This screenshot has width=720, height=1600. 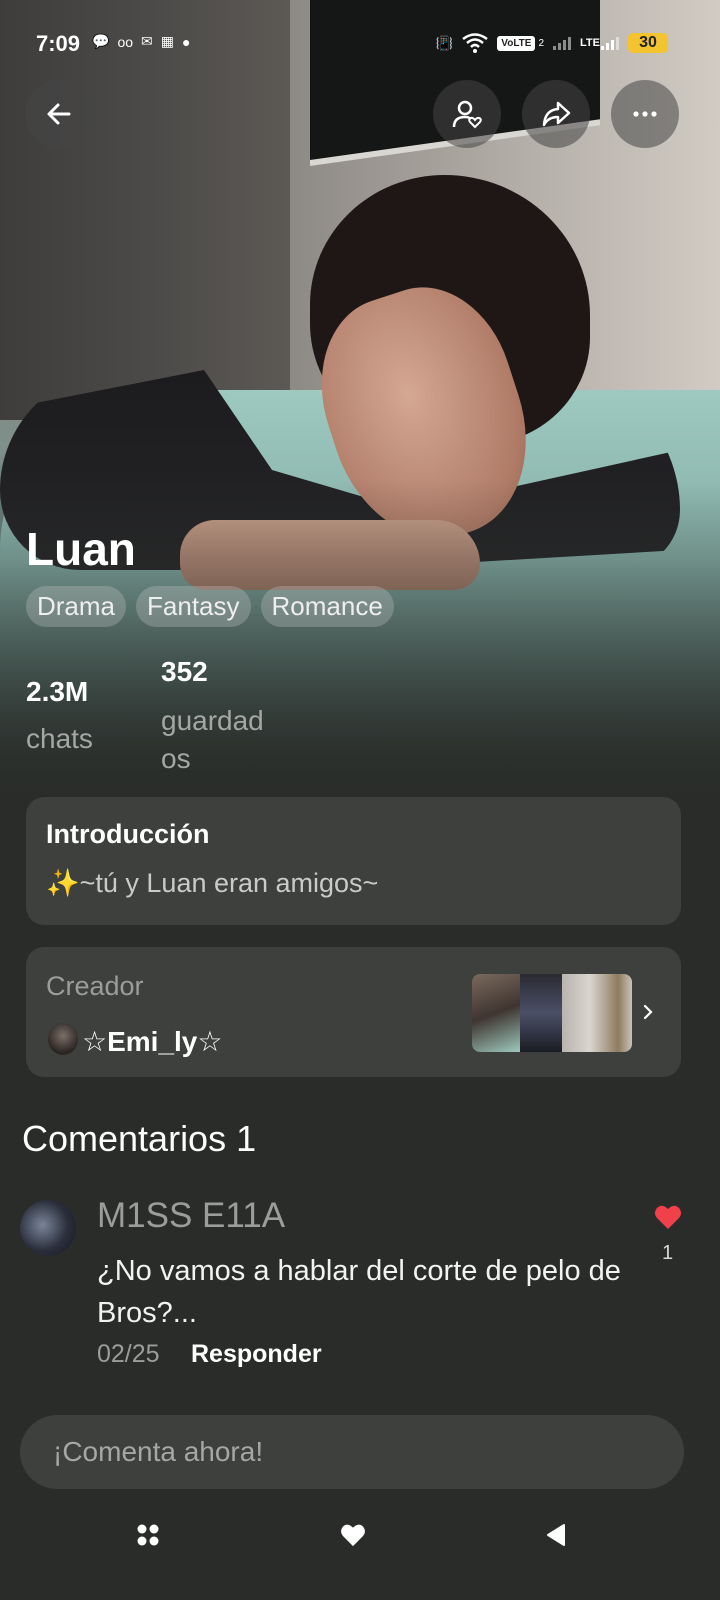 I want to click on creator-avatar, so click(x=63, y=1039).